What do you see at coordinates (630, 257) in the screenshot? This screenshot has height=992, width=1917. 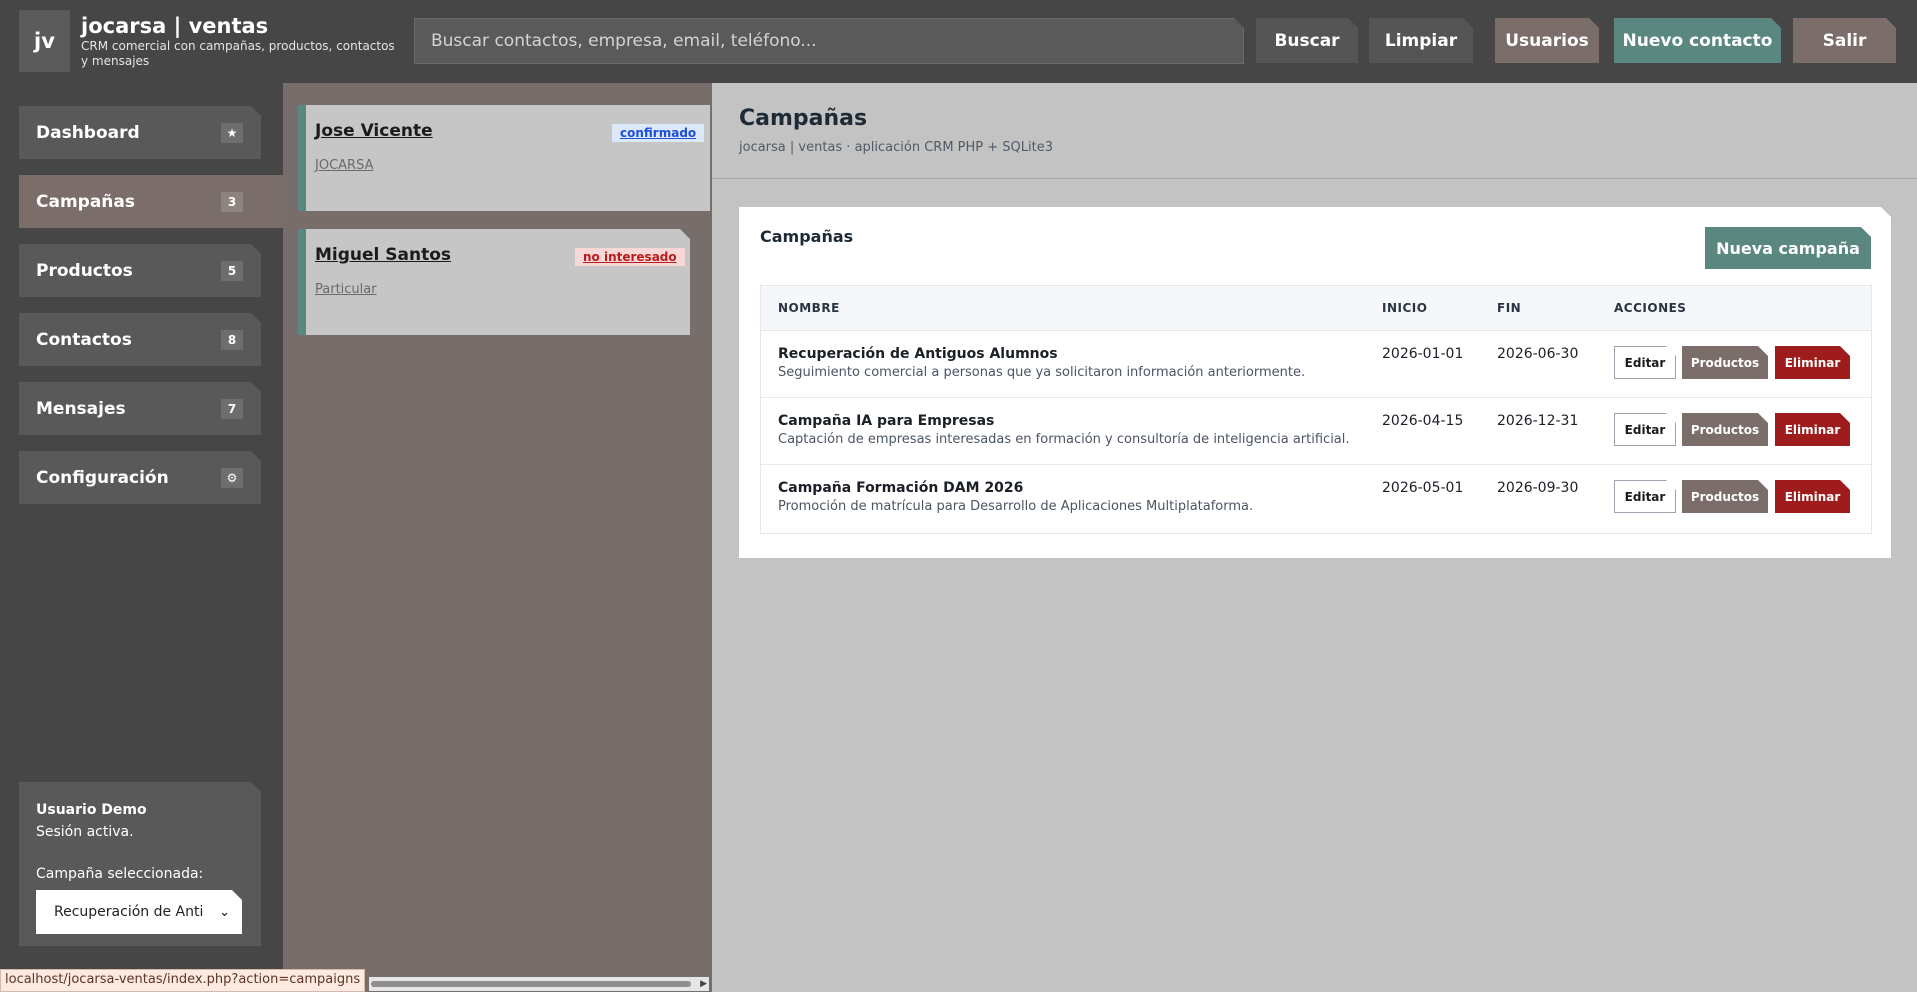 I see `status-badge: no interesado` at bounding box center [630, 257].